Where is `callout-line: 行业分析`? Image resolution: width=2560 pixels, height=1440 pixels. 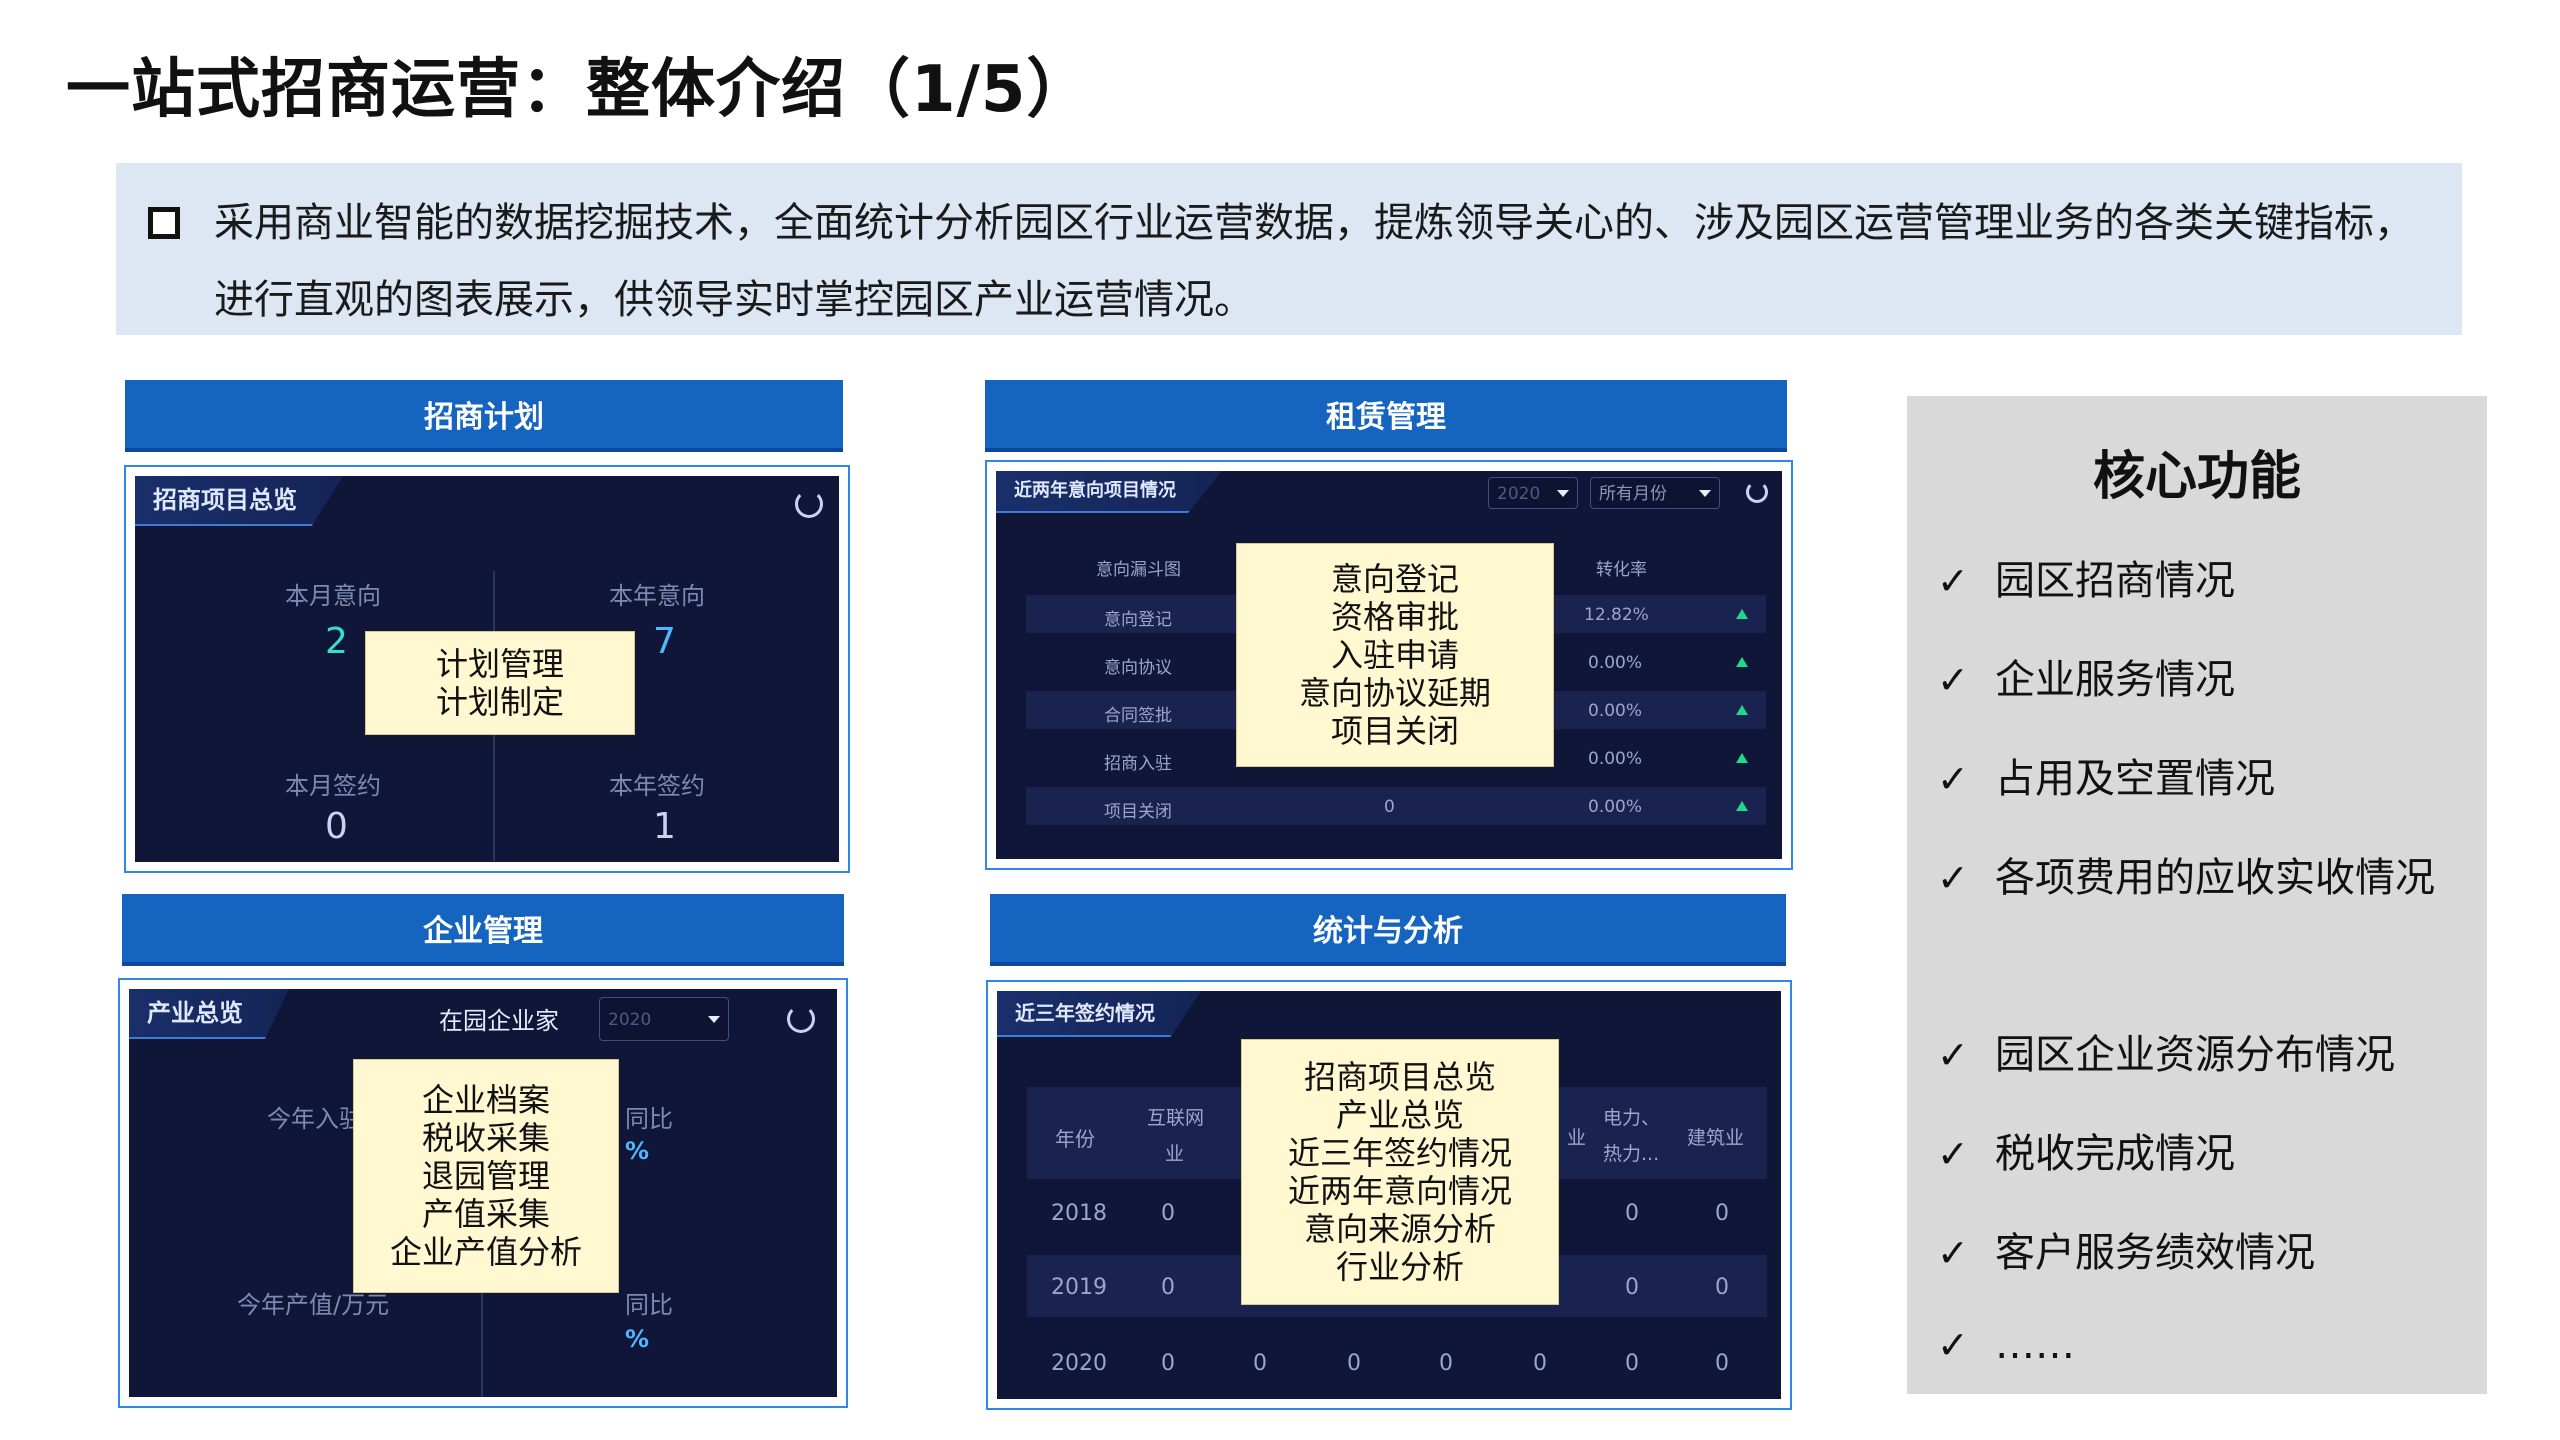 callout-line: 行业分析 is located at coordinates (1399, 1267).